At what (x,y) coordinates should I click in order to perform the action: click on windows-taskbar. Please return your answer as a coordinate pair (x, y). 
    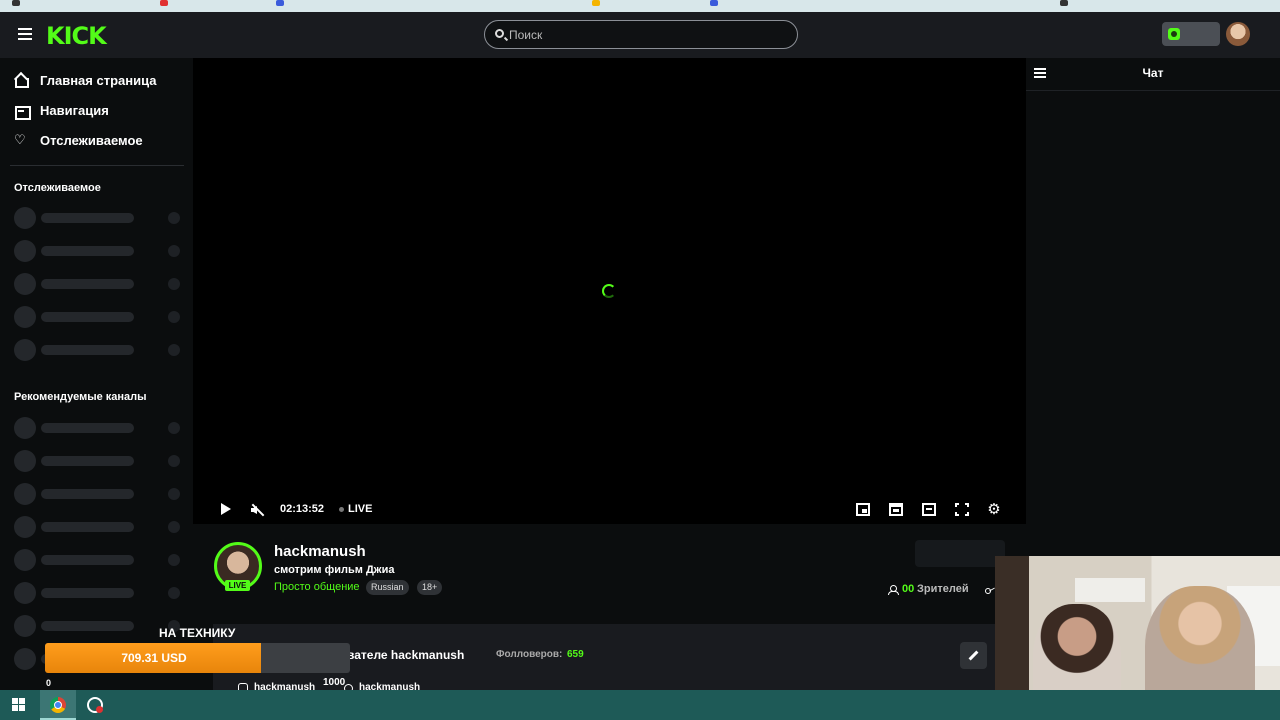
    Looking at the image, I should click on (640, 705).